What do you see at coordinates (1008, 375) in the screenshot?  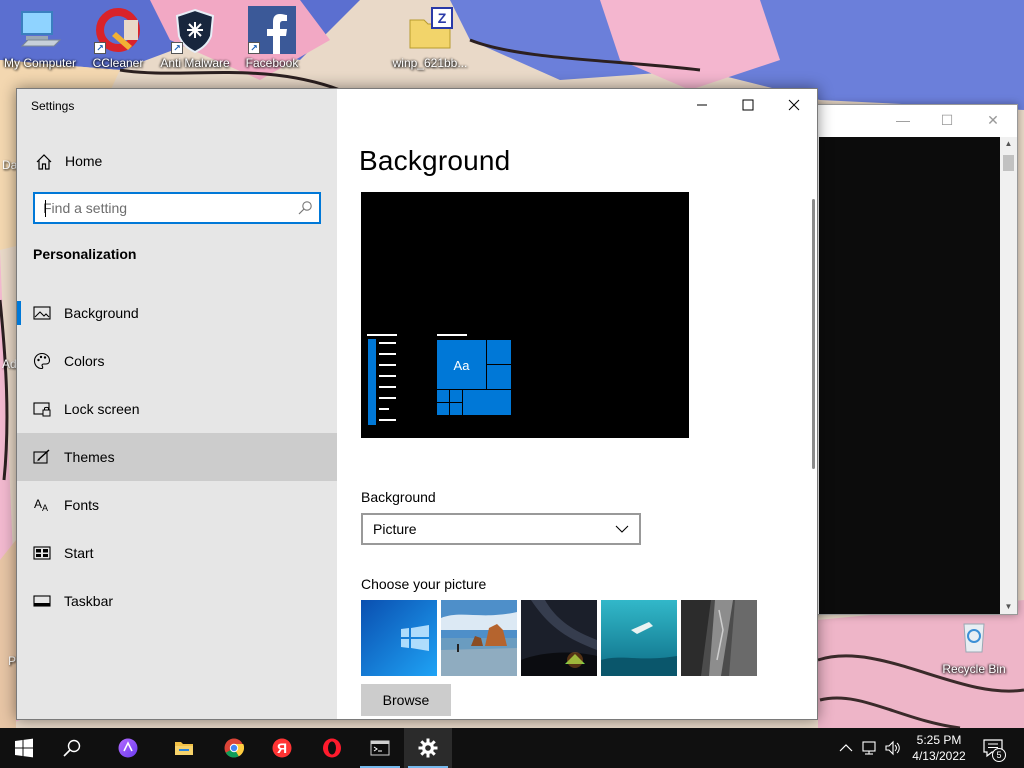 I see `console-scrollbar: ▲ ▼` at bounding box center [1008, 375].